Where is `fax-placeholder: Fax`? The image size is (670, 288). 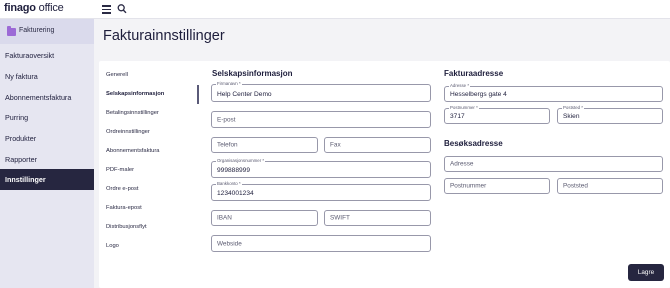
fax-placeholder: Fax is located at coordinates (335, 145).